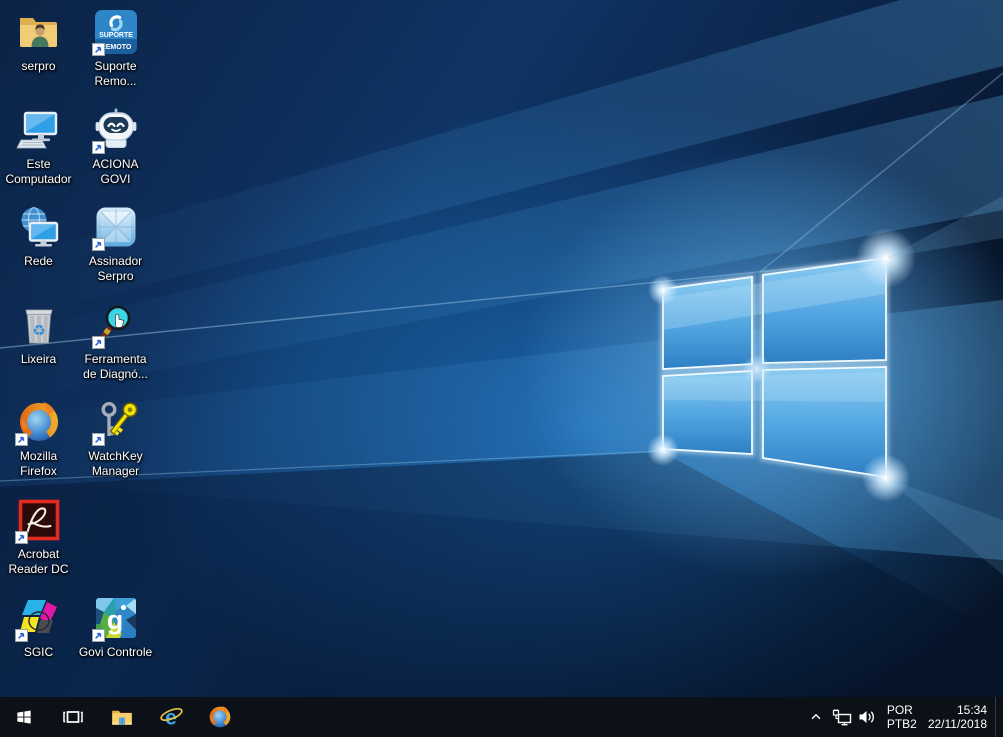  What do you see at coordinates (115, 130) in the screenshot?
I see `robot-icon` at bounding box center [115, 130].